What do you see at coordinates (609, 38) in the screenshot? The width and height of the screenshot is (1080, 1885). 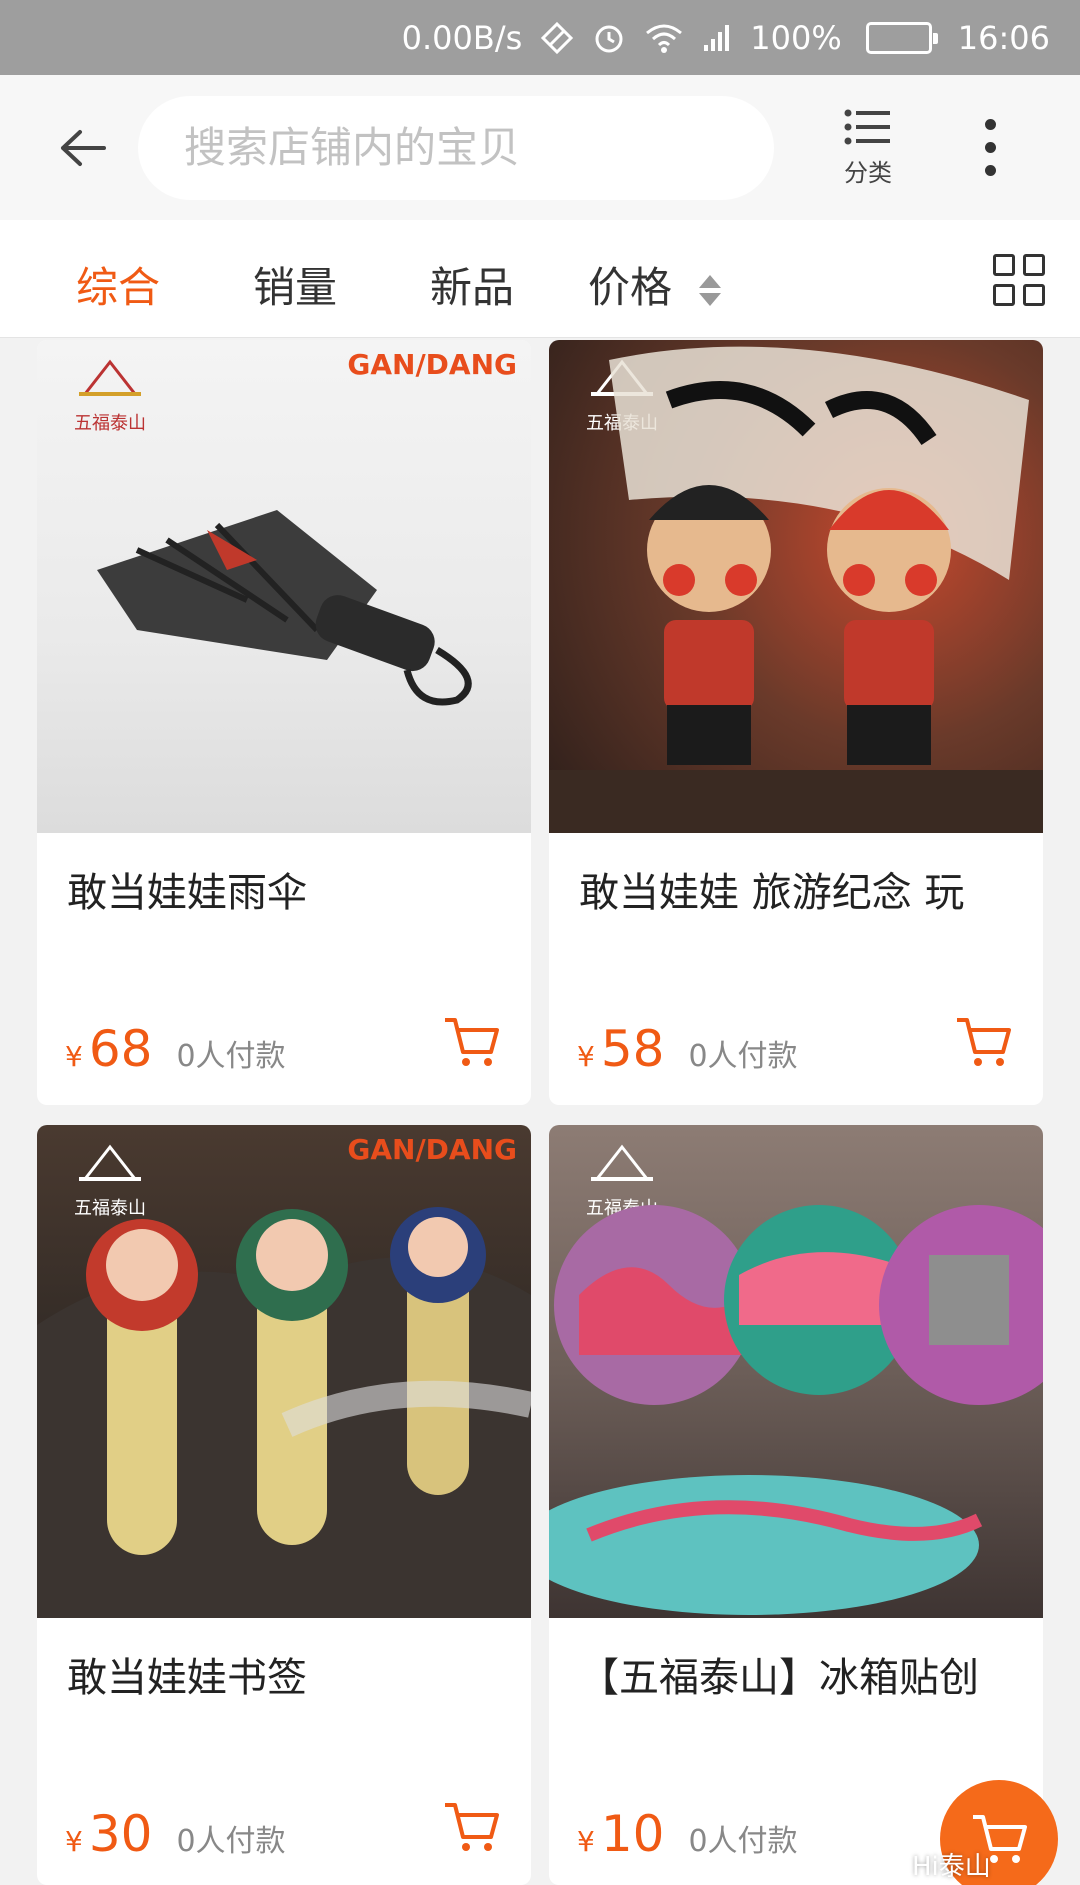 I see `alarm-icon` at bounding box center [609, 38].